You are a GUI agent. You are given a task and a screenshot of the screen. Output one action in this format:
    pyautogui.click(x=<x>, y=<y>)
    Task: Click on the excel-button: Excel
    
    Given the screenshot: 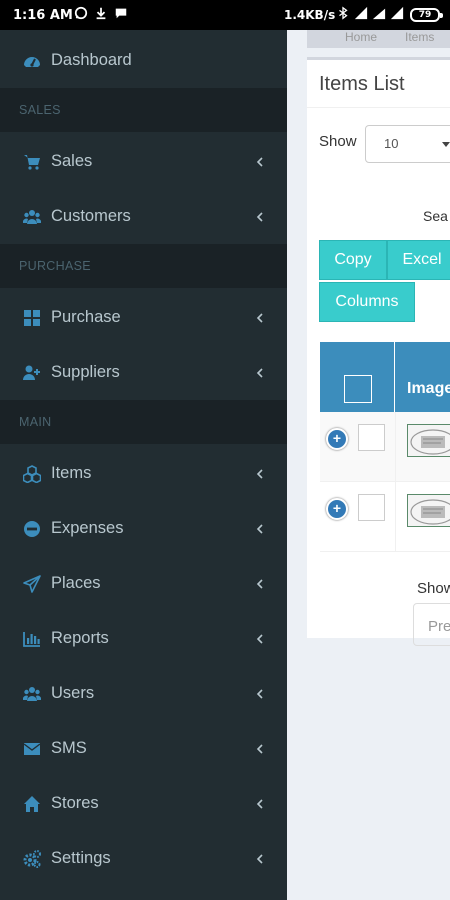 What is the action you would take?
    pyautogui.click(x=418, y=260)
    